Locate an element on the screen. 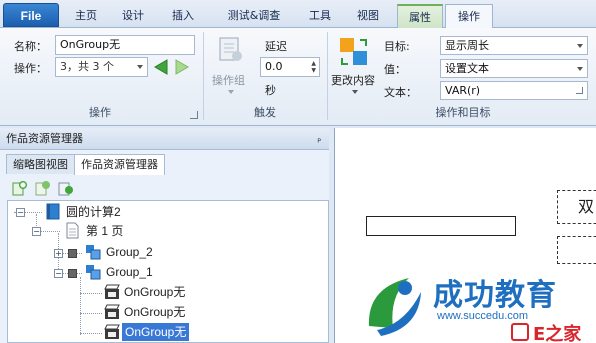 This screenshot has height=343, width=596. canvas-frame is located at coordinates (576, 250).